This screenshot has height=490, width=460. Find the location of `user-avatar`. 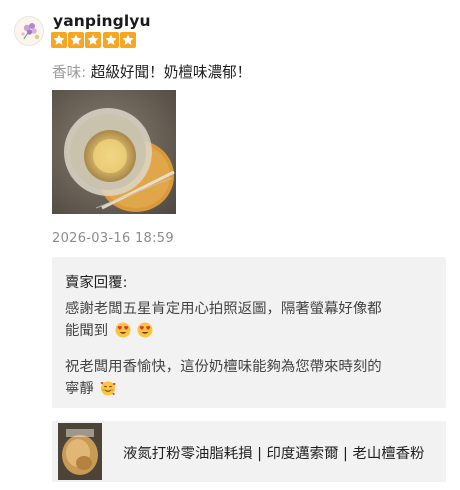

user-avatar is located at coordinates (29, 31).